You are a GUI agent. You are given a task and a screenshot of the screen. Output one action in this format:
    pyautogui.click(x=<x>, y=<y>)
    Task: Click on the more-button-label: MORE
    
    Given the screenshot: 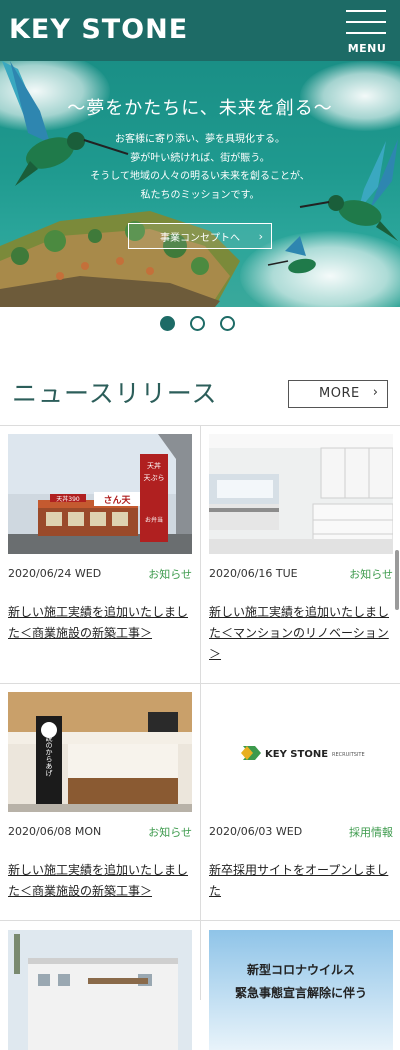 What is the action you would take?
    pyautogui.click(x=339, y=393)
    